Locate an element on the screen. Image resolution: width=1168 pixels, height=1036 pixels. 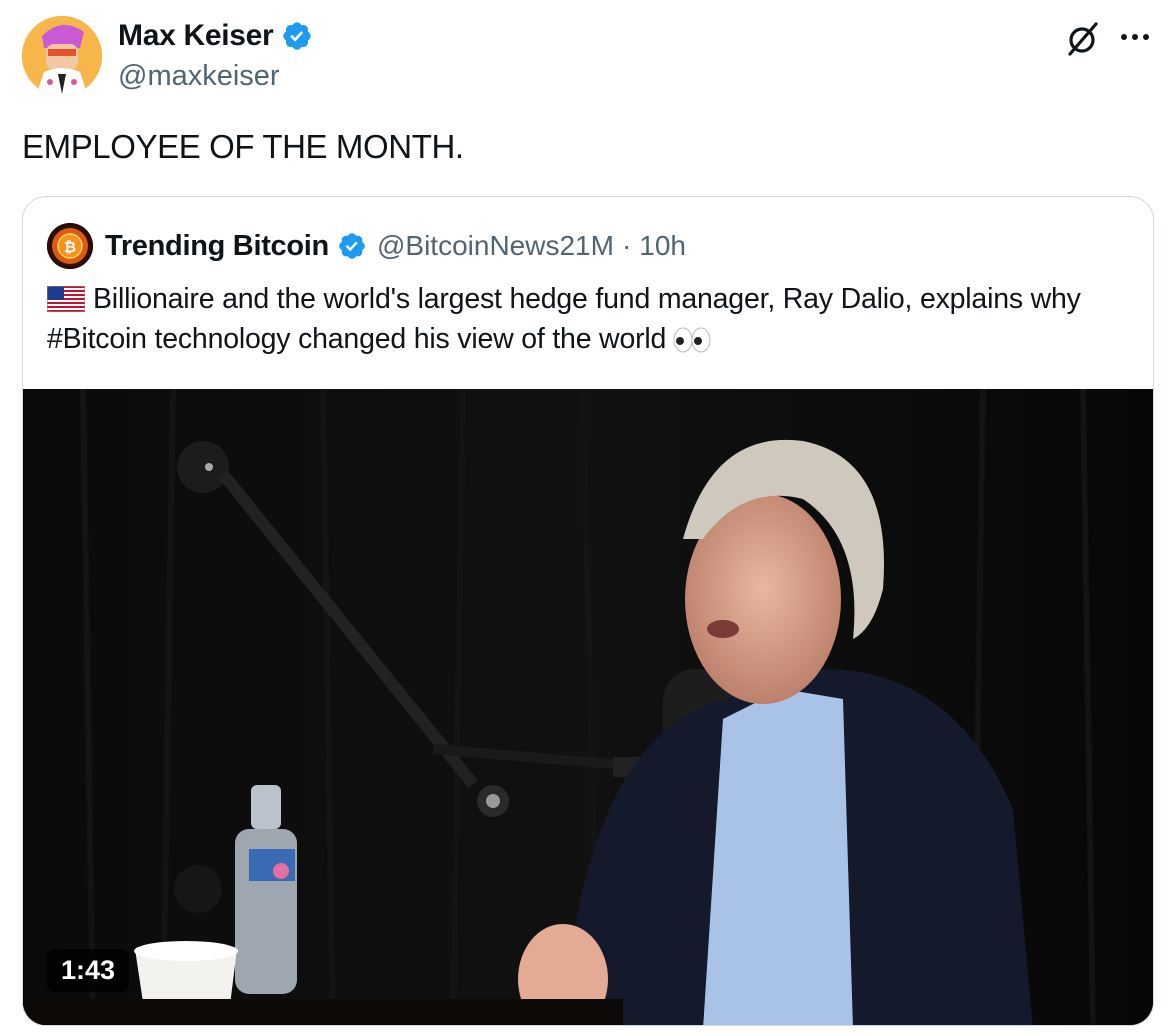
author-handle: @maxkeiser is located at coordinates (199, 76).